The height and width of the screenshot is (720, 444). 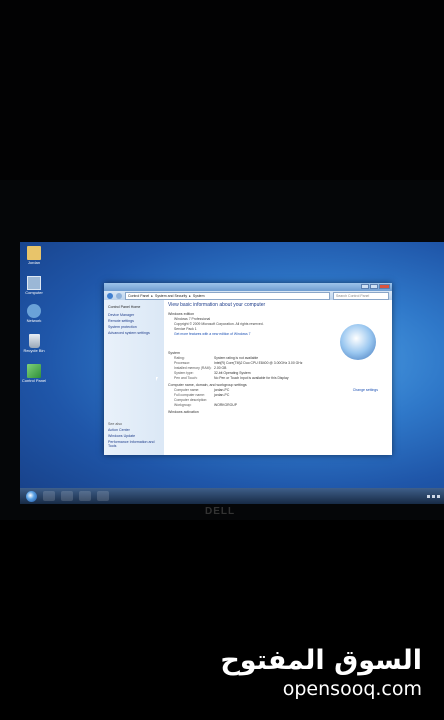 I want to click on taskbar-ie-icon, so click(x=67, y=496).